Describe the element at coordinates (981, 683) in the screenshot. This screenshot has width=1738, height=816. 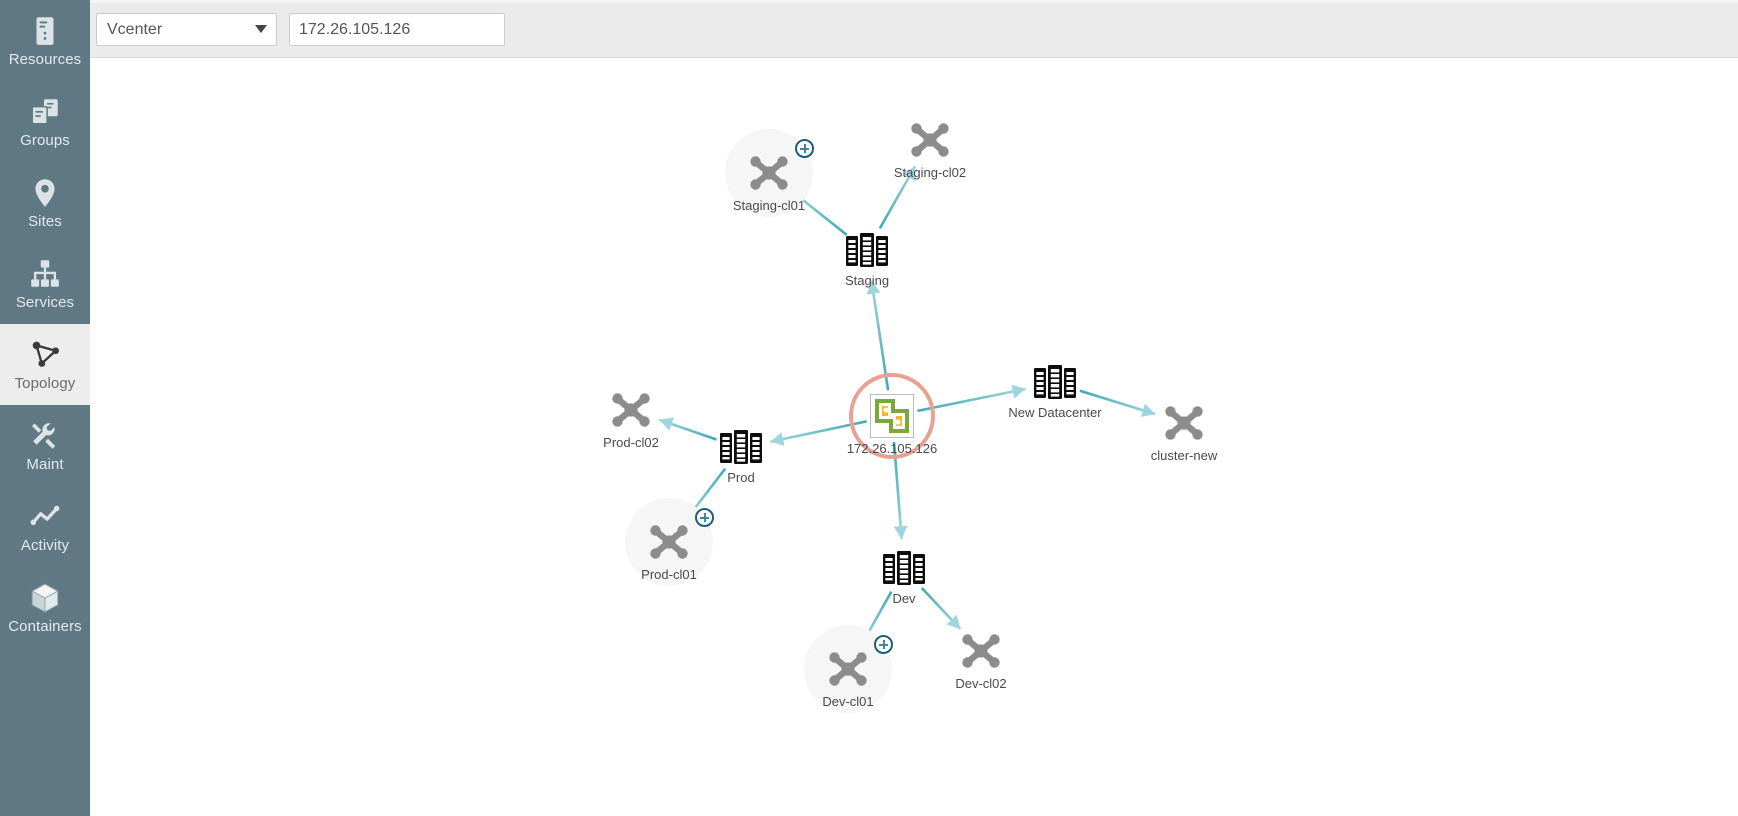
I see `topology-node-label: Dev-cl02` at that location.